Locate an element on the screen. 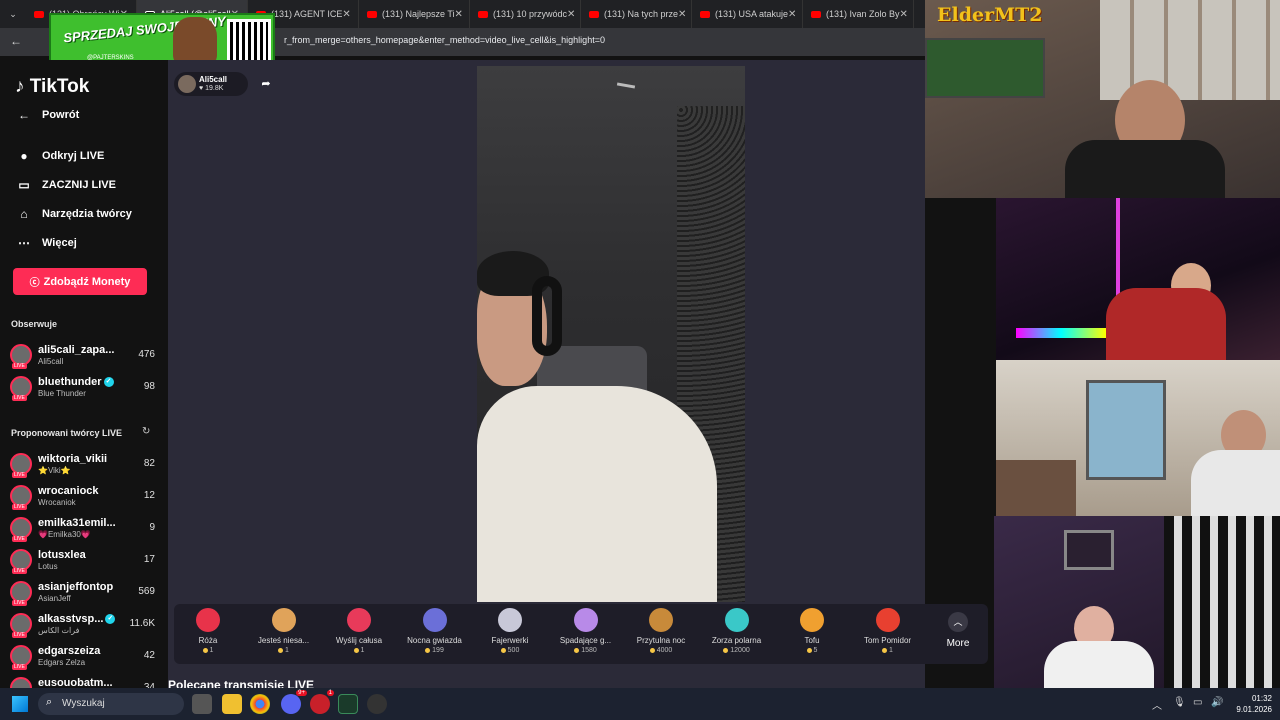 This screenshot has width=1280, height=720. app-icon: 1 is located at coordinates (322, 702).